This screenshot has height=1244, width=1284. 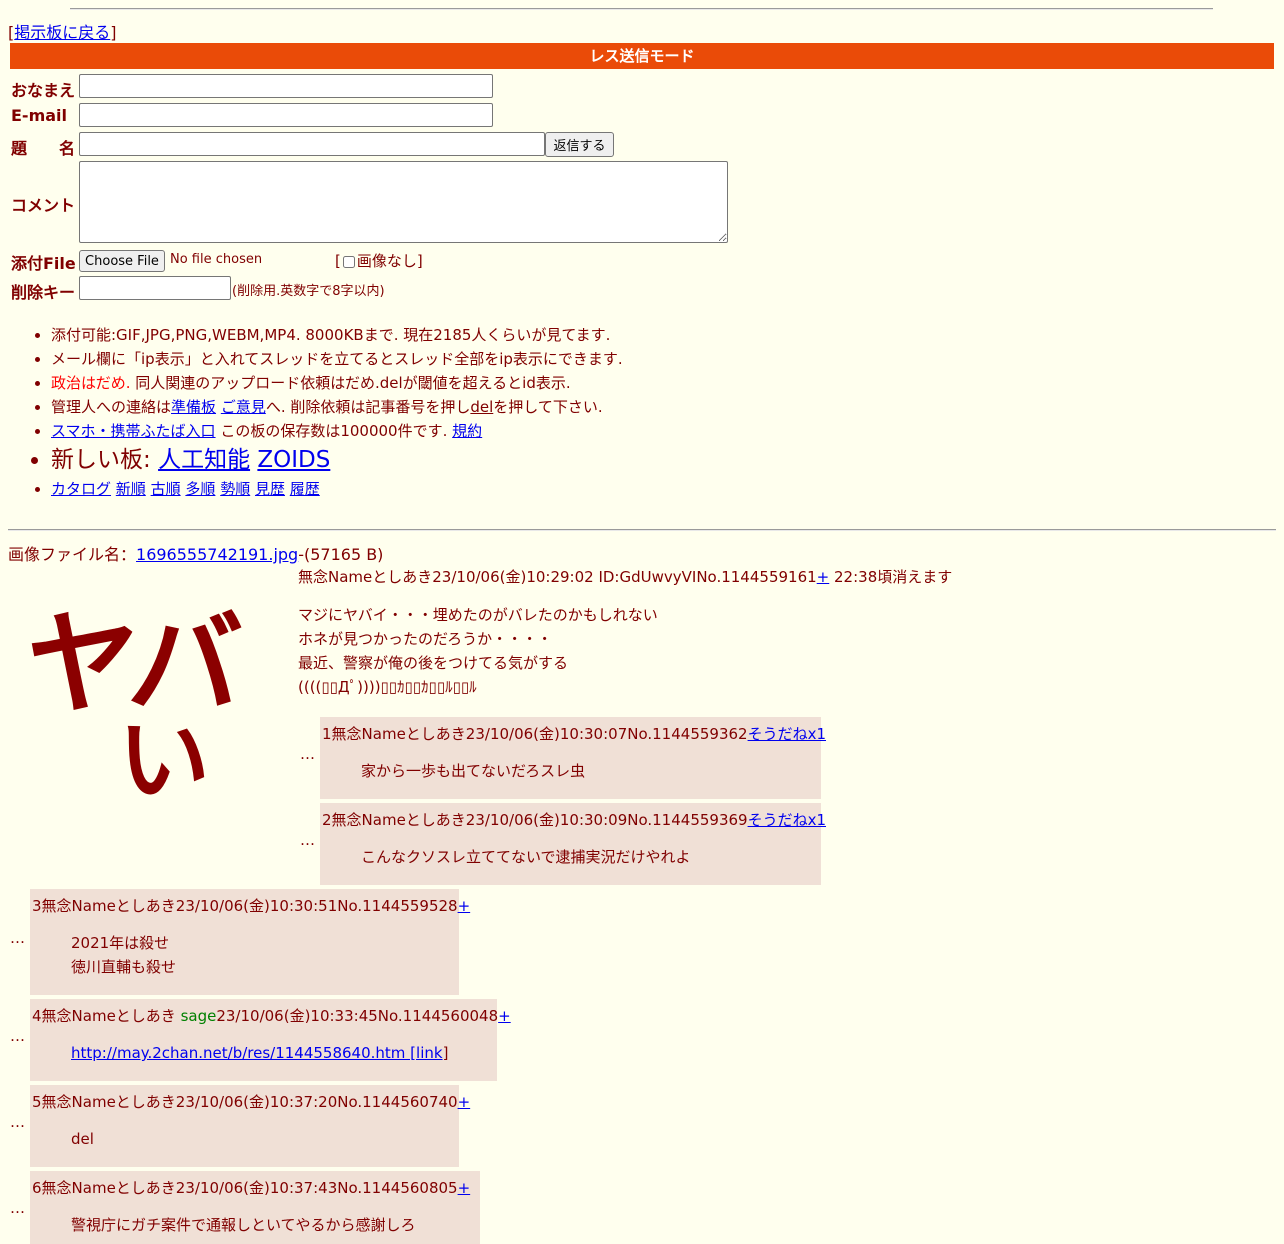 What do you see at coordinates (403, 202) in the screenshot?
I see `comment-textarea` at bounding box center [403, 202].